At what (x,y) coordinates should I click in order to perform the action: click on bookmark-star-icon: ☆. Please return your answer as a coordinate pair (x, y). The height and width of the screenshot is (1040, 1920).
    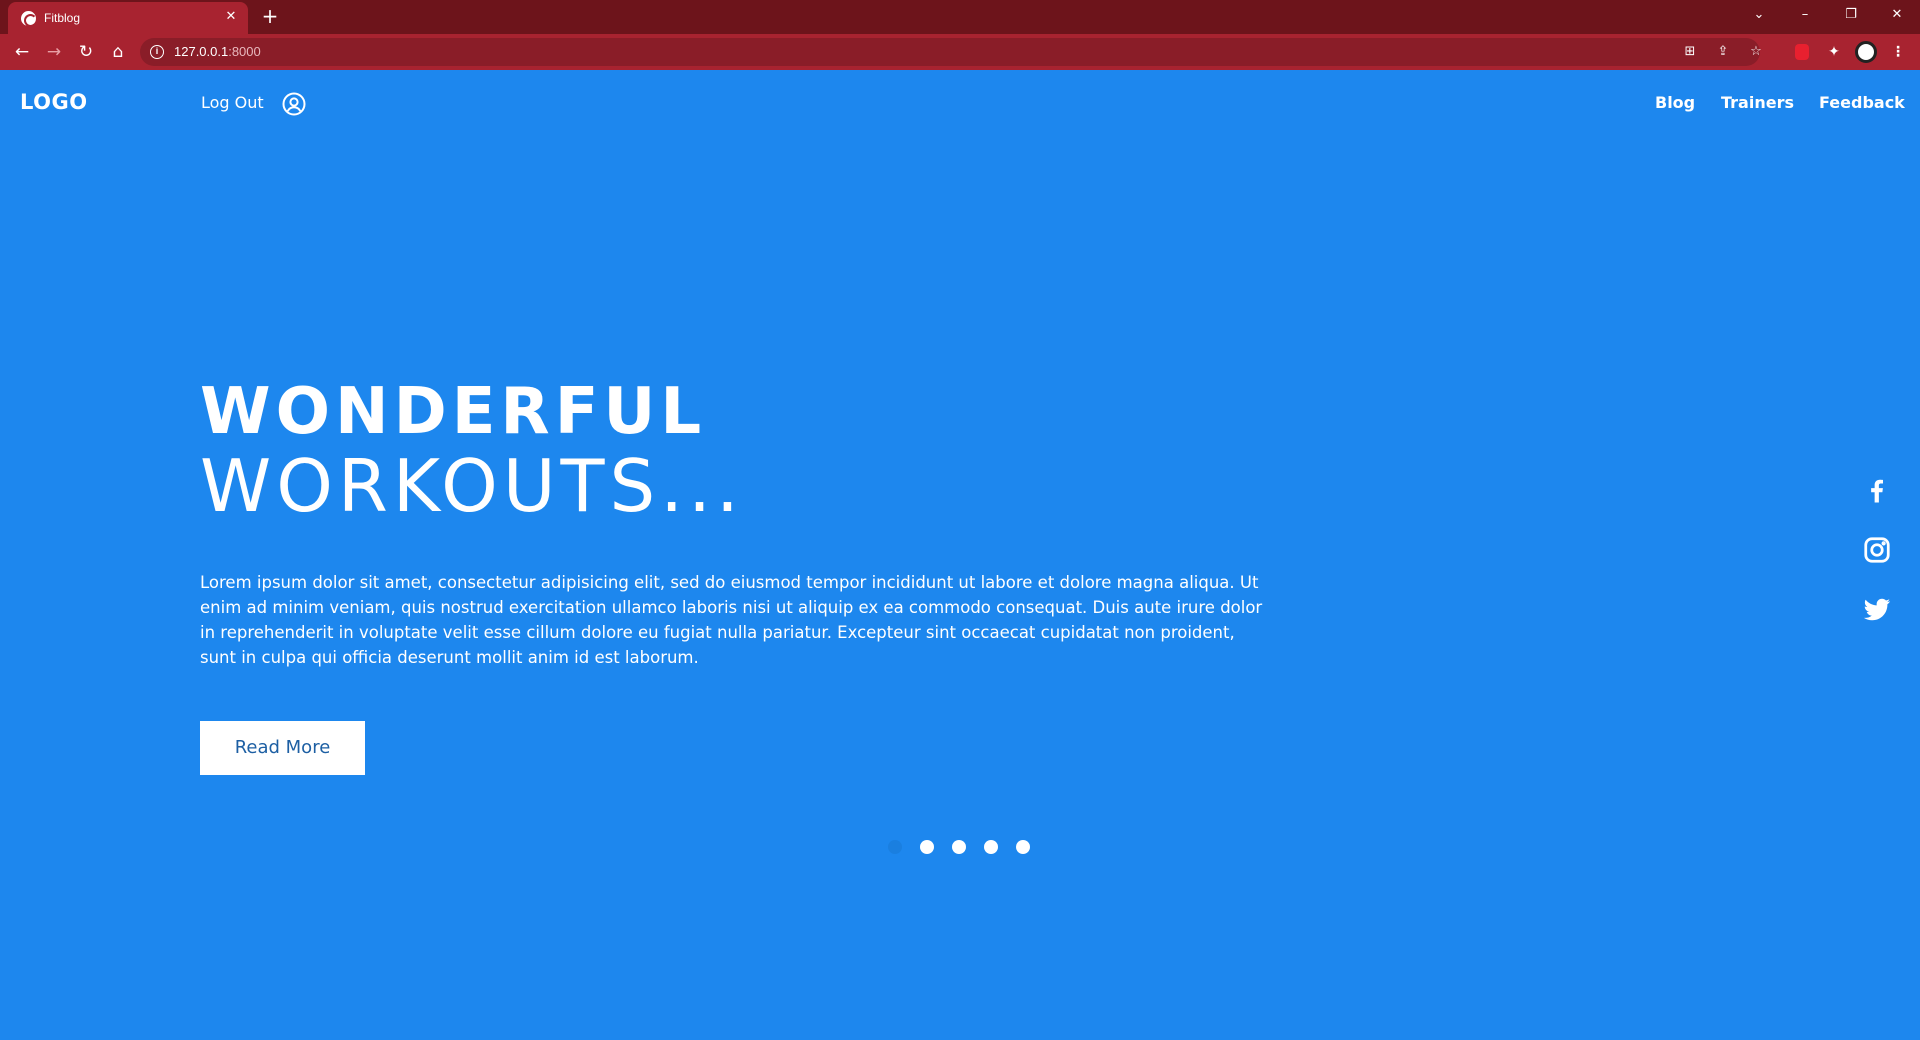
    Looking at the image, I should click on (1756, 52).